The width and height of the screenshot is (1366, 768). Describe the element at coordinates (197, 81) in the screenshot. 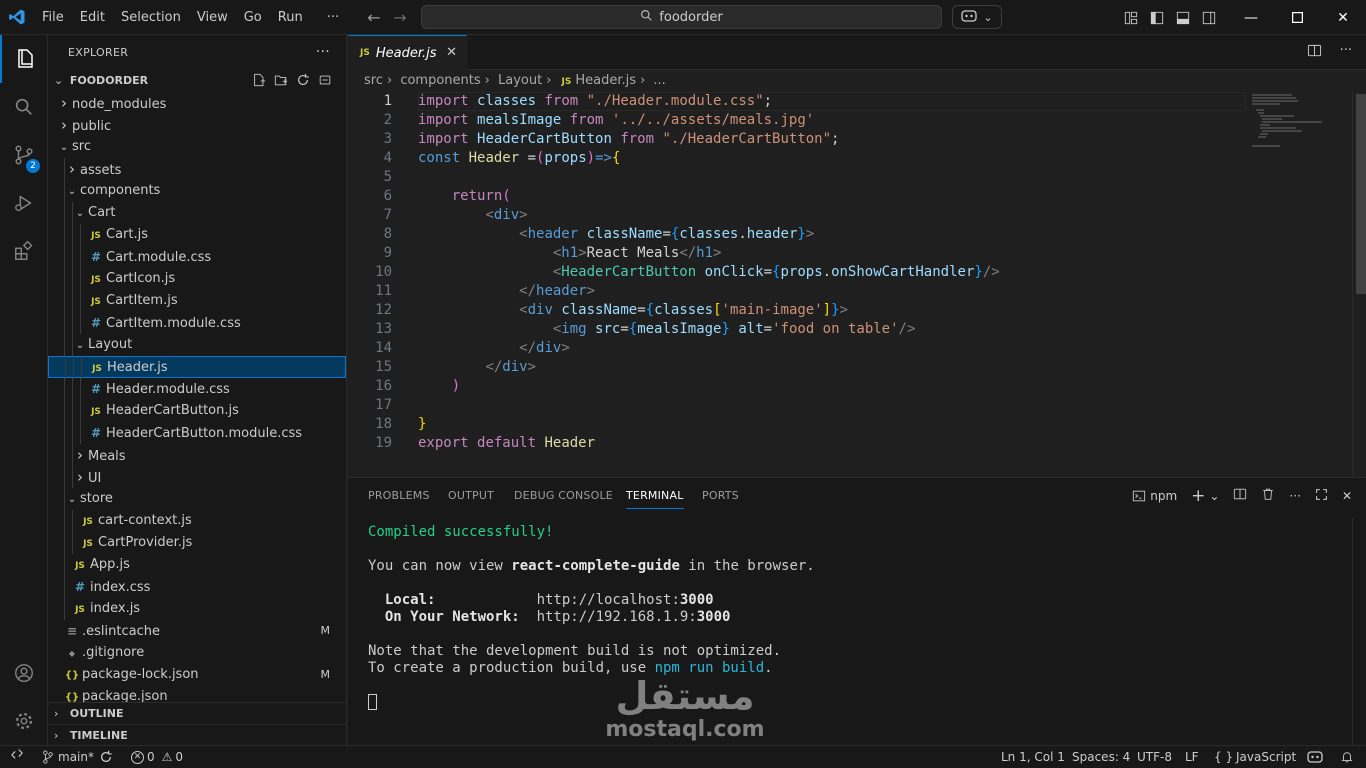

I see `workspace-folder-header: ⌄ FOODORDER` at that location.